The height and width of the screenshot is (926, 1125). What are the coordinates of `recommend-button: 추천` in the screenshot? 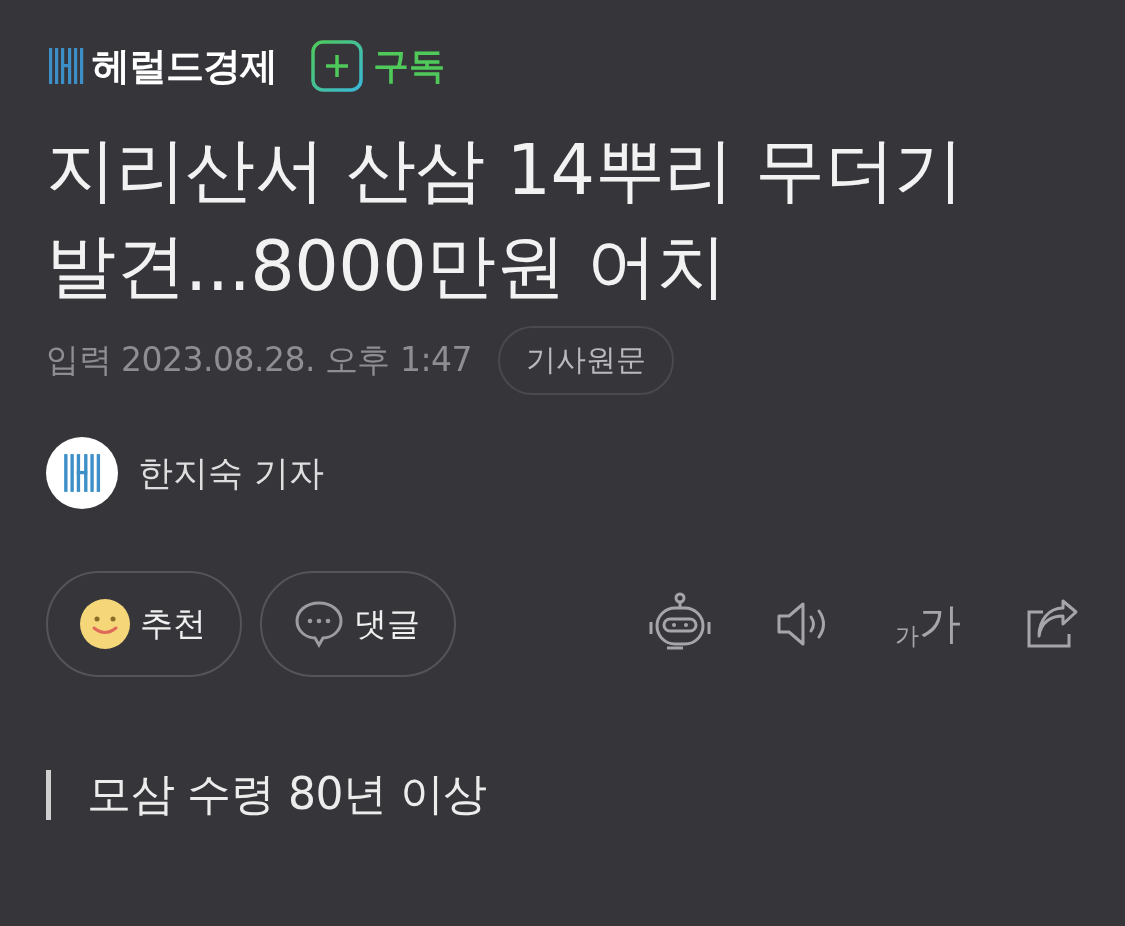 It's located at (144, 624).